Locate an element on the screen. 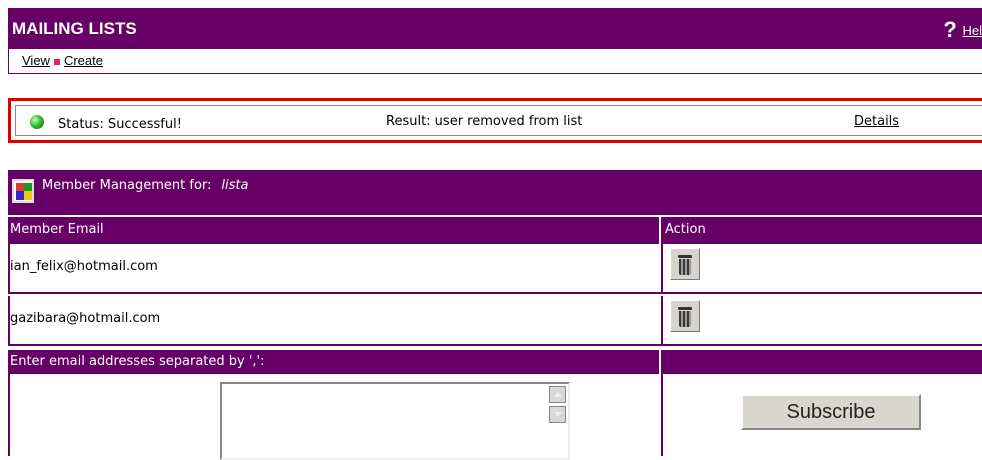 The image size is (982, 460). result-text: Result: user removed from list is located at coordinates (484, 121).